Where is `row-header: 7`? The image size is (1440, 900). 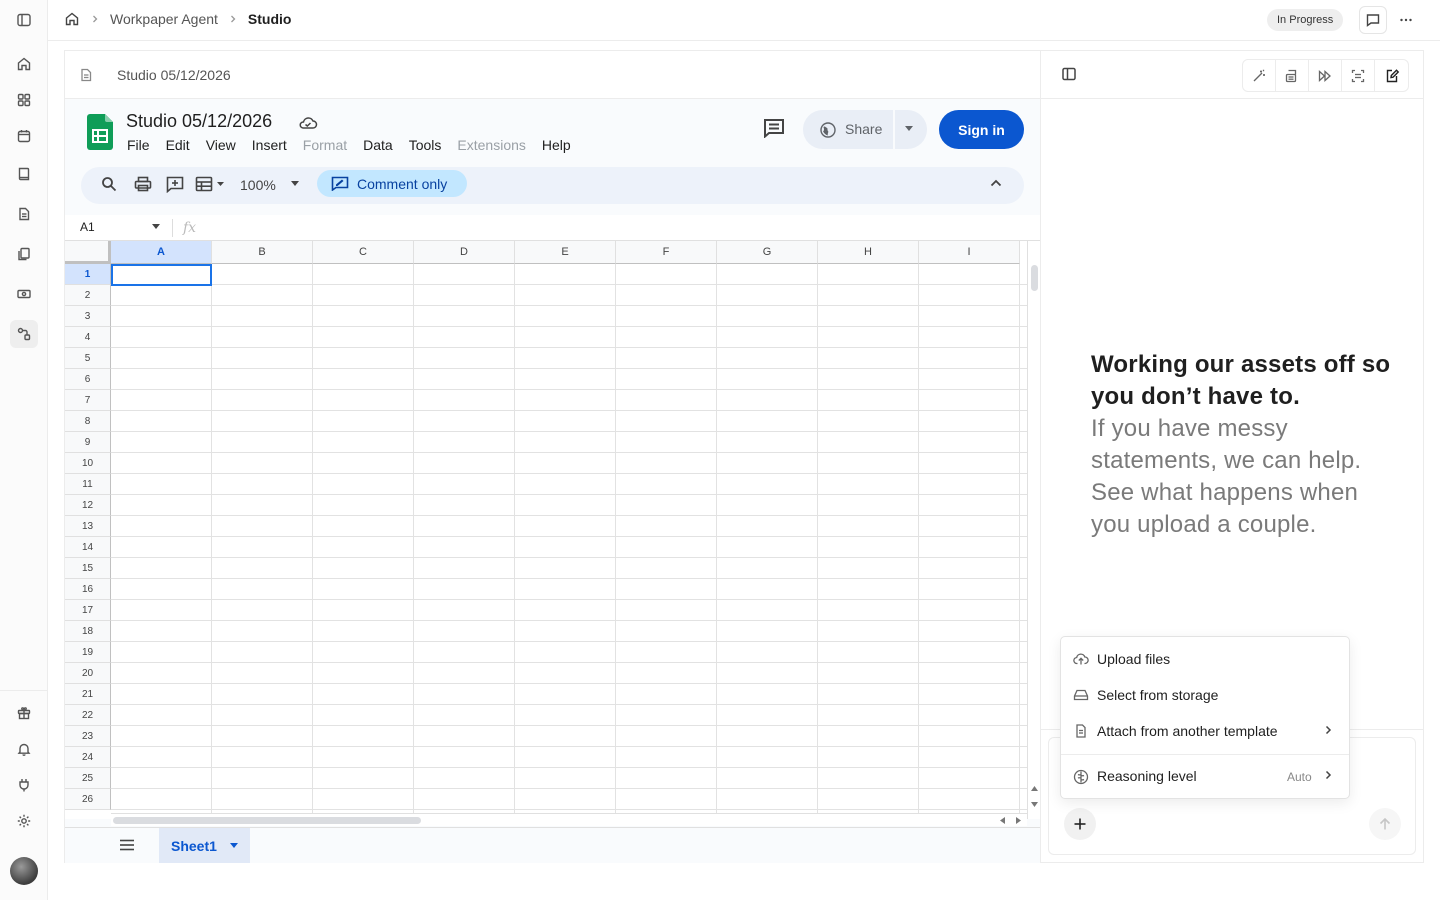
row-header: 7 is located at coordinates (88, 400).